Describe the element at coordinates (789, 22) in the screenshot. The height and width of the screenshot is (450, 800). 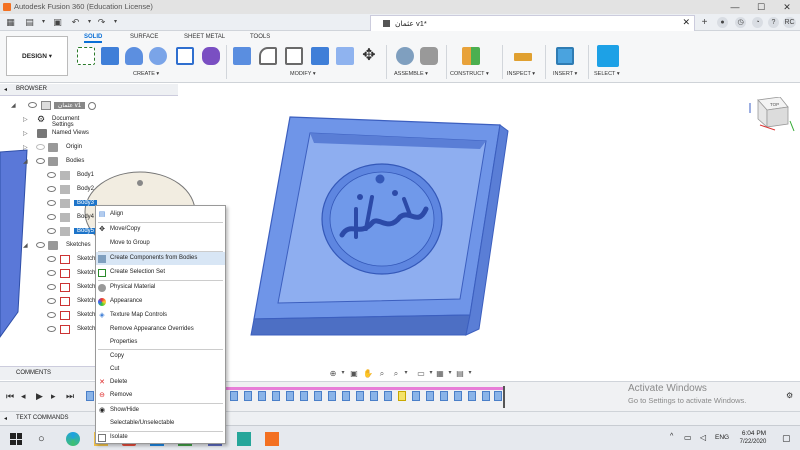
I see `user-avatar: RC` at that location.